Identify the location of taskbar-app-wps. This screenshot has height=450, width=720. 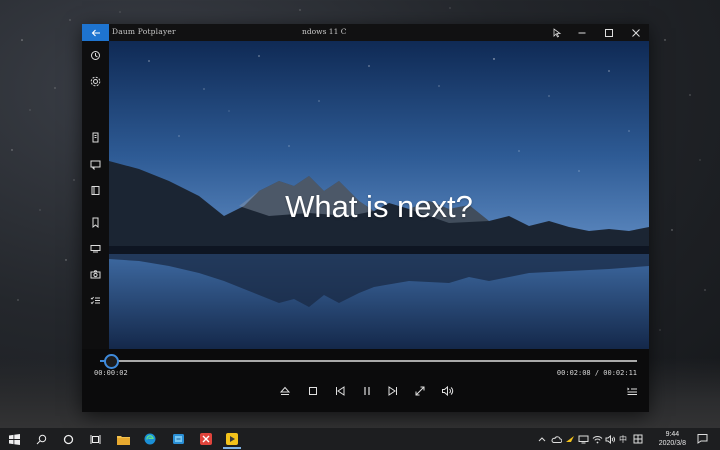
(206, 439).